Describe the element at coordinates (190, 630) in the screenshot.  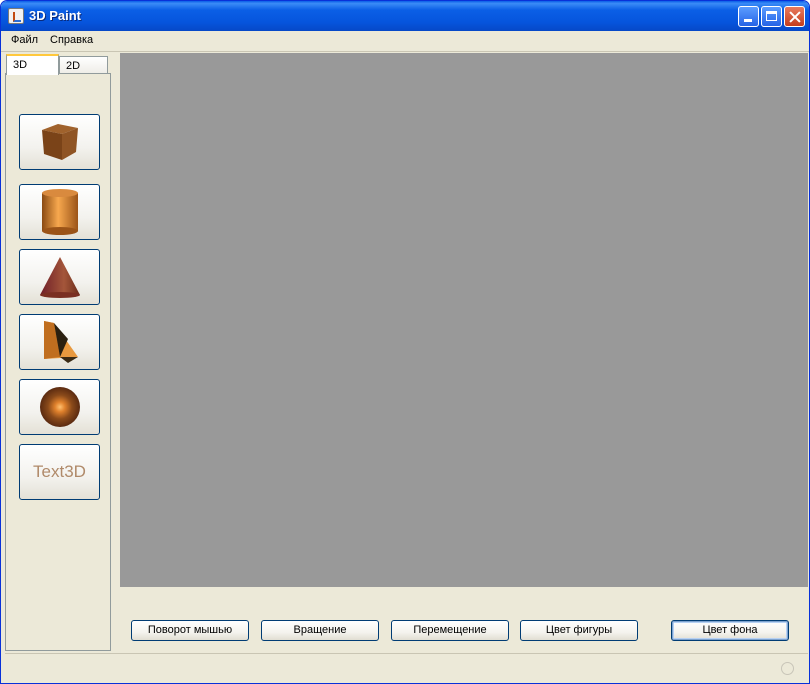
I see `rotate-mouse-button: Поворот мышью` at that location.